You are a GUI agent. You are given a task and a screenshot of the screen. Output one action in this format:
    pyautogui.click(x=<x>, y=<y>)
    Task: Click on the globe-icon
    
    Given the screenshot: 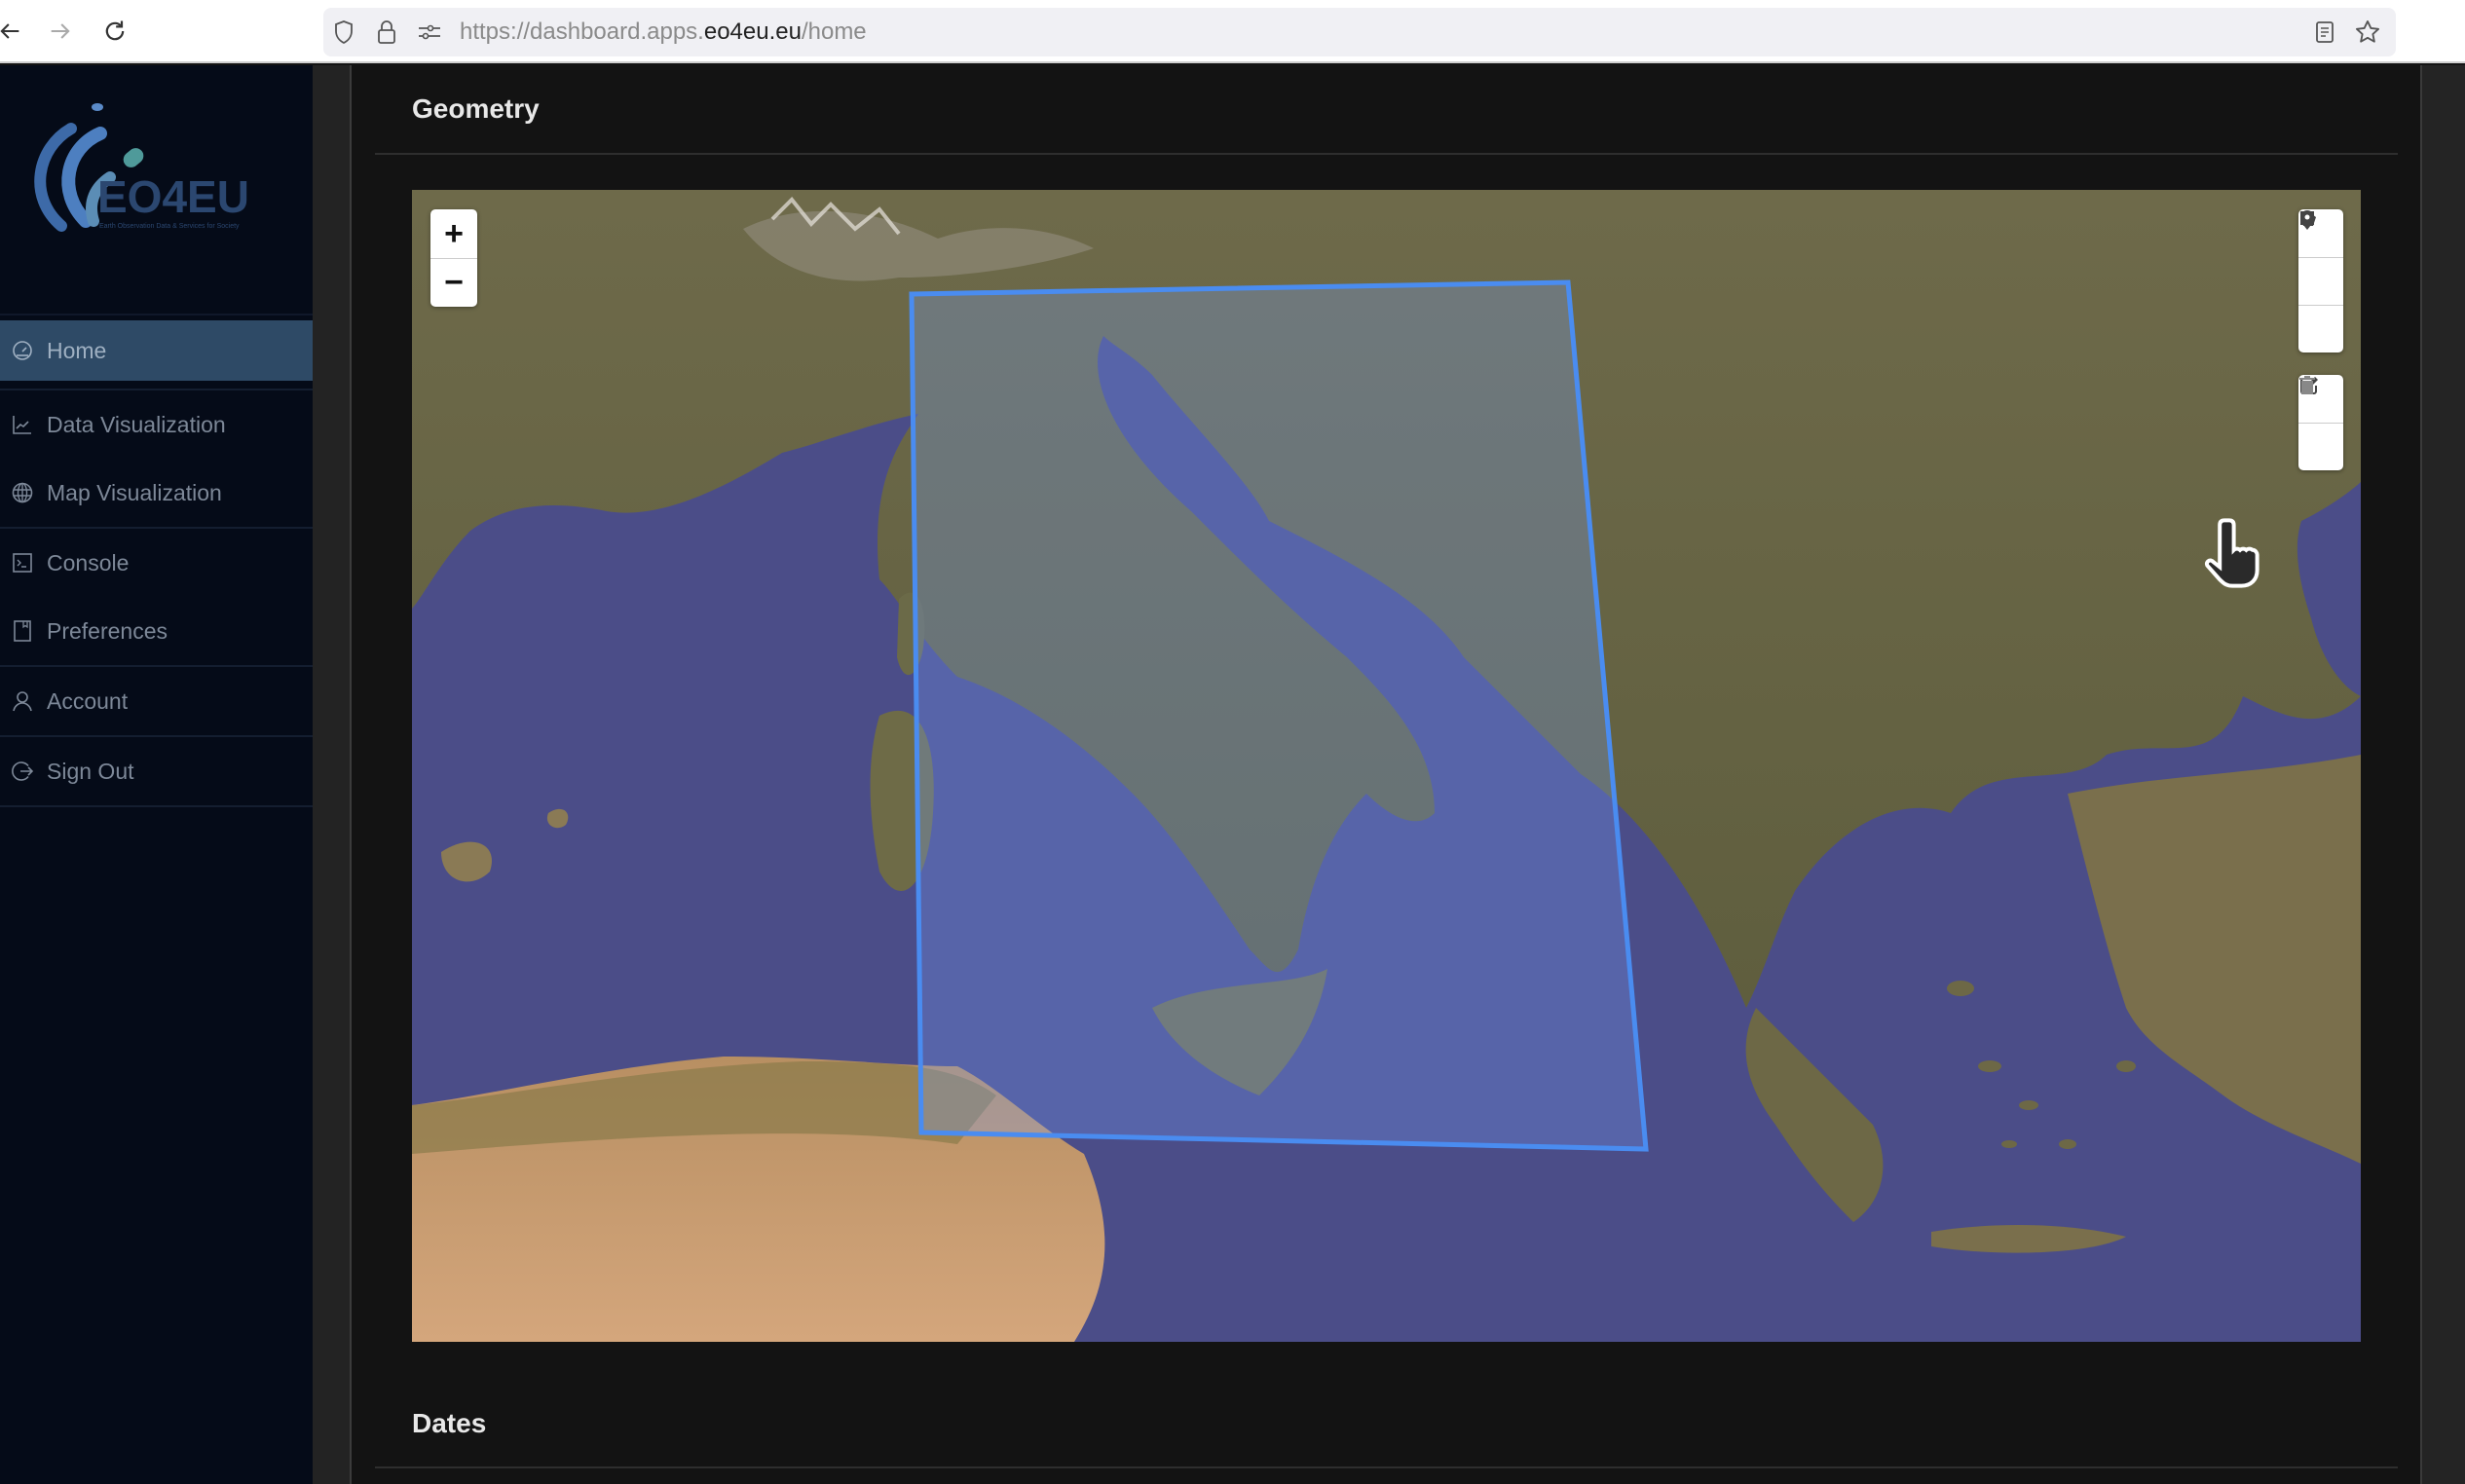 What is the action you would take?
    pyautogui.click(x=23, y=492)
    